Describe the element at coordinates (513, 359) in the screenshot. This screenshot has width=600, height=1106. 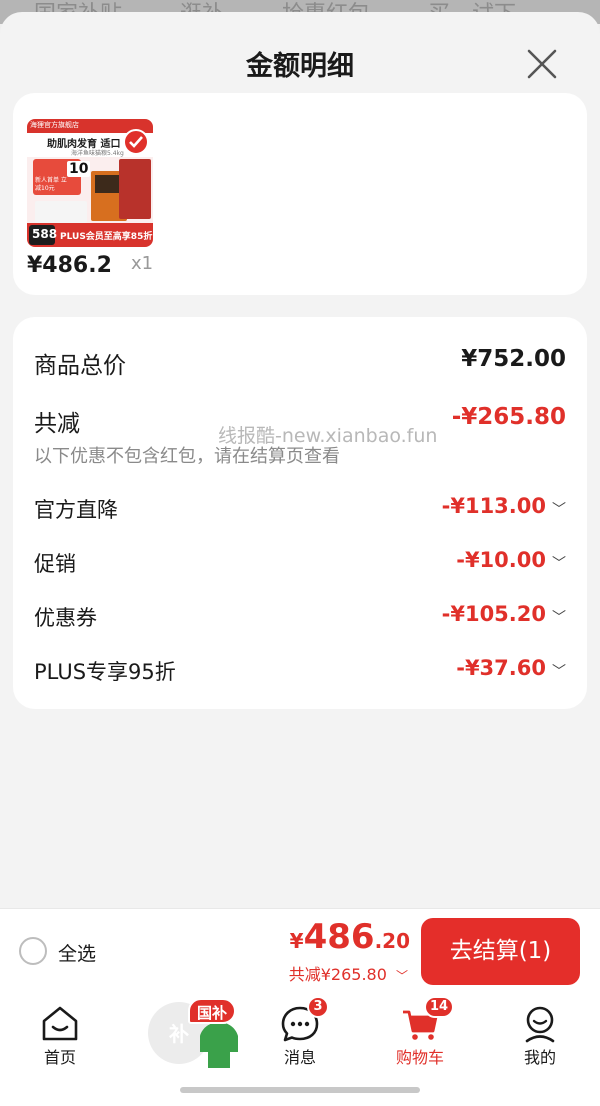
I see `total-price-value: ¥752.00` at that location.